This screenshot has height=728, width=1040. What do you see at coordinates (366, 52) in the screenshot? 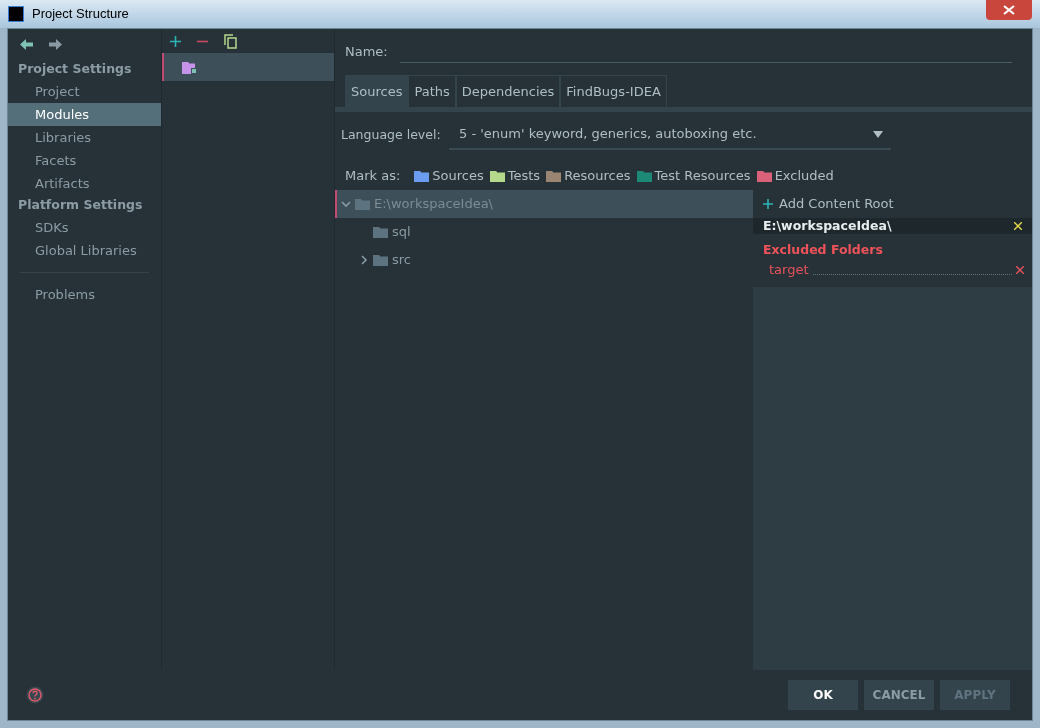
I see `name-label: Name:` at bounding box center [366, 52].